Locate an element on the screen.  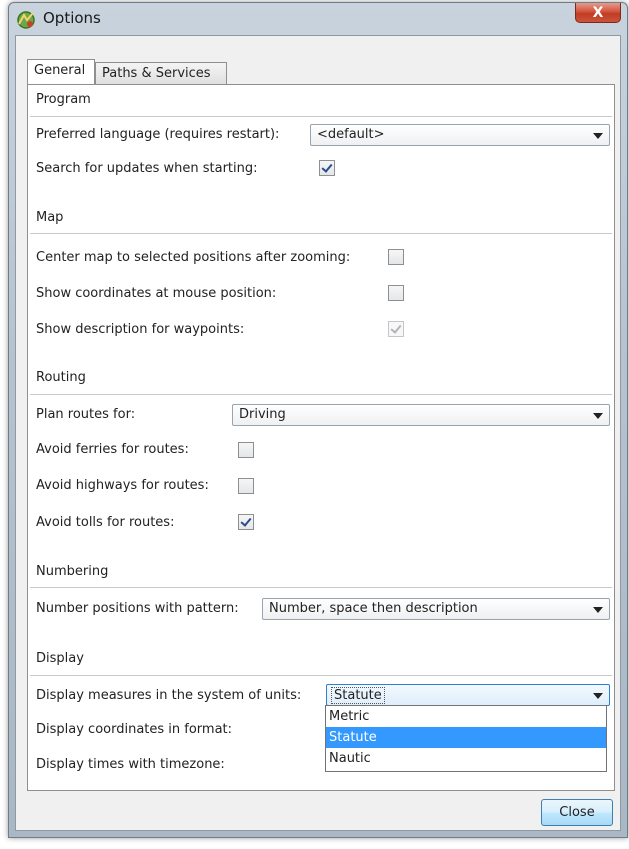
search-updates-checkbox is located at coordinates (327, 168).